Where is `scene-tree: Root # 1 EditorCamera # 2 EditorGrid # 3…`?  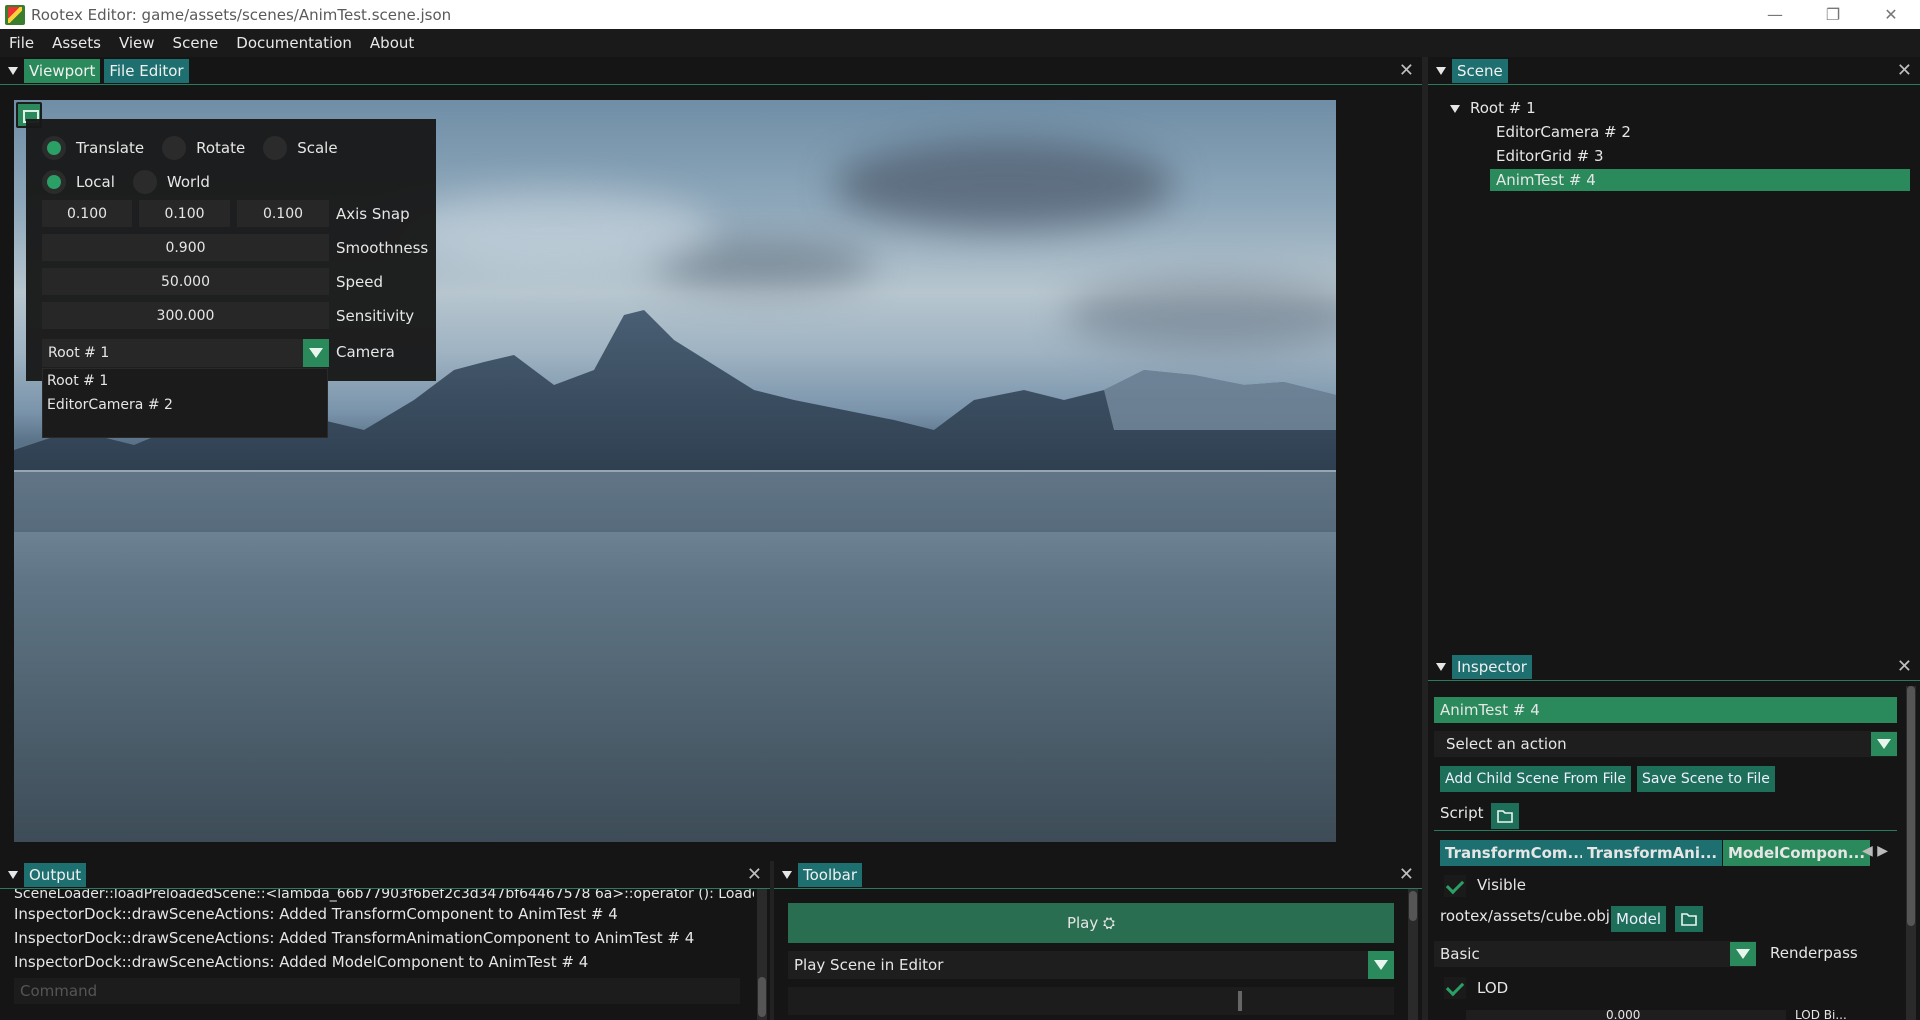 scene-tree: Root # 1 EditorCamera # 2 EditorGrid # 3… is located at coordinates (1674, 369).